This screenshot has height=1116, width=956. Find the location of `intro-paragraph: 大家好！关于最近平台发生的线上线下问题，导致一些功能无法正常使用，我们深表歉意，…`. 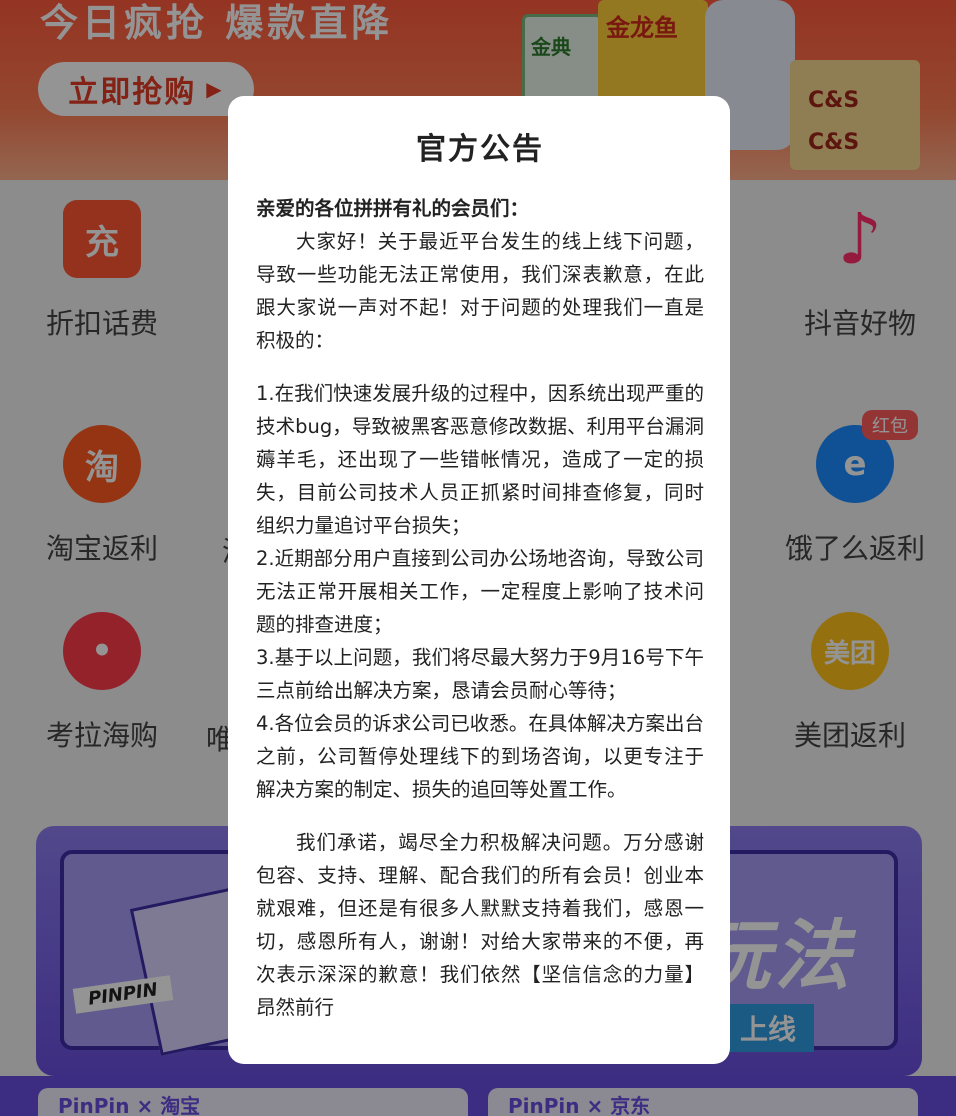

intro-paragraph: 大家好！关于最近平台发生的线上线下问题，导致一些功能无法正常使用，我们深表歉意，… is located at coordinates (480, 291).